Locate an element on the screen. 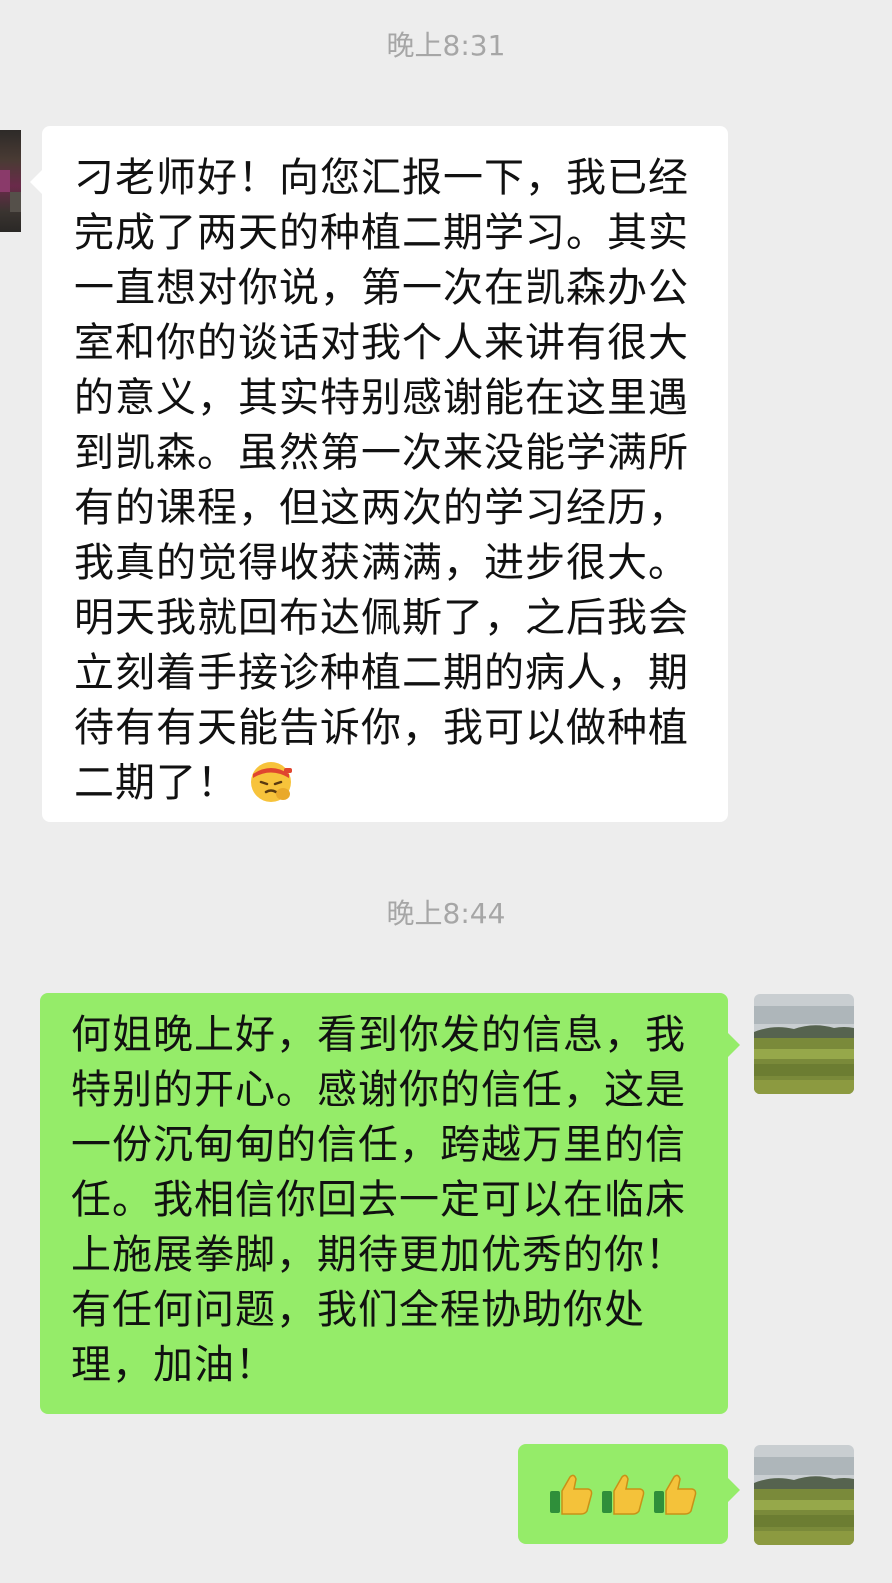  timestamp: 晚上8:44 is located at coordinates (446, 913).